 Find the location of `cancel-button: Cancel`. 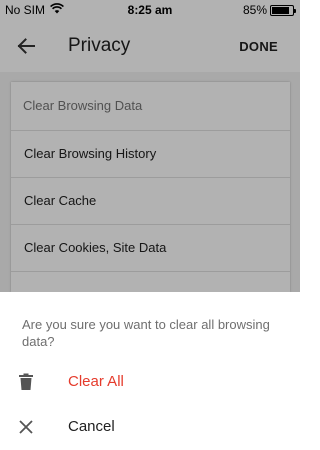

cancel-button: Cancel is located at coordinates (150, 427).